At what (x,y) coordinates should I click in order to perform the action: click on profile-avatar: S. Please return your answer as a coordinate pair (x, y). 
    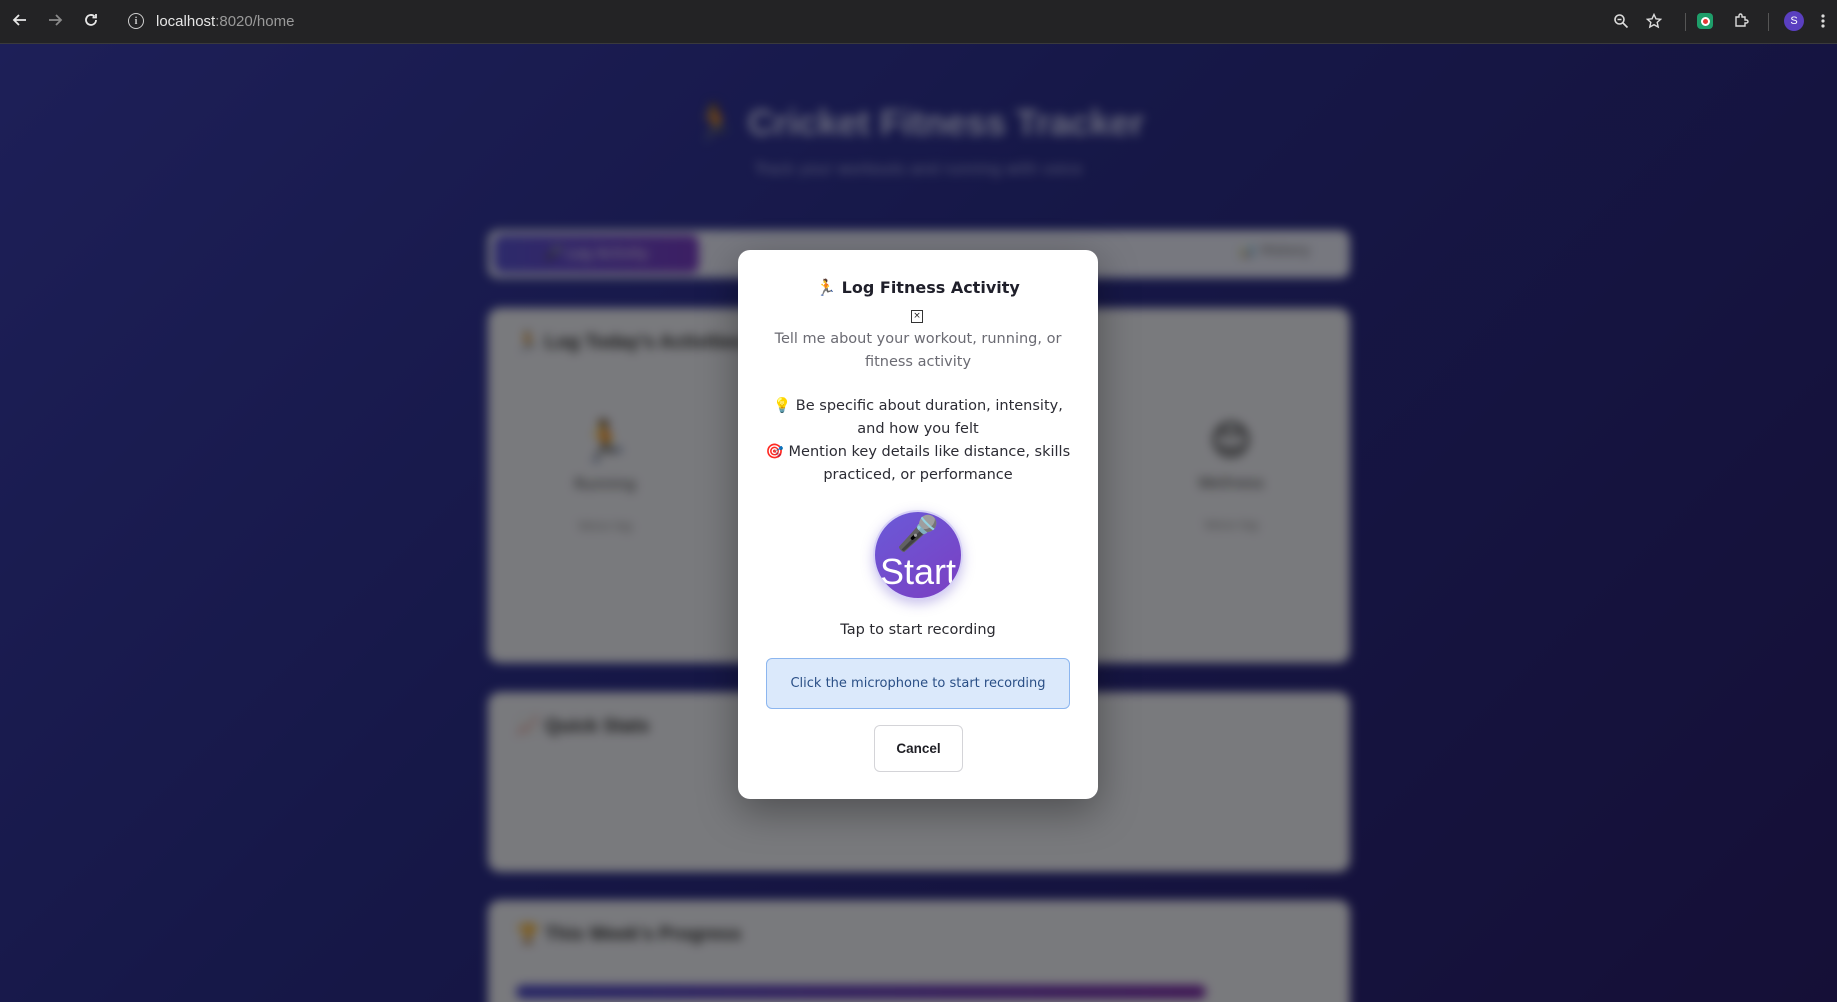
    Looking at the image, I should click on (1794, 21).